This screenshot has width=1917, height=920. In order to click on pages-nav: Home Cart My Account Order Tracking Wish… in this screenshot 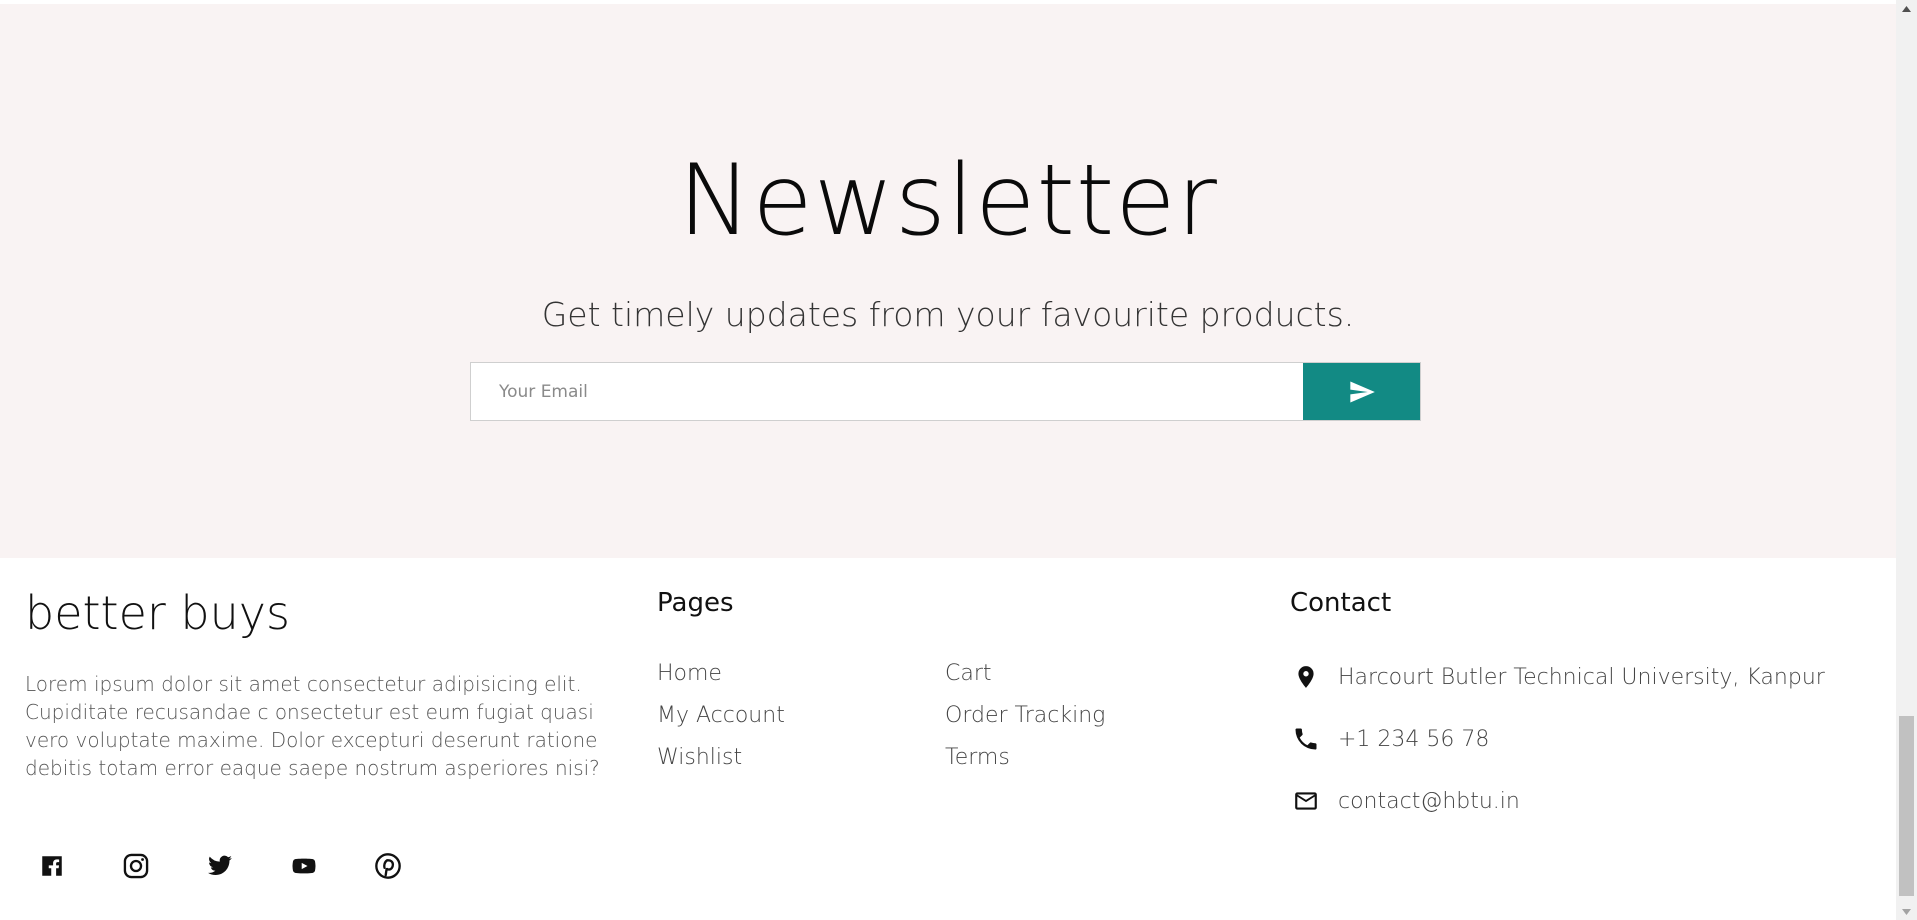, I will do `click(887, 715)`.